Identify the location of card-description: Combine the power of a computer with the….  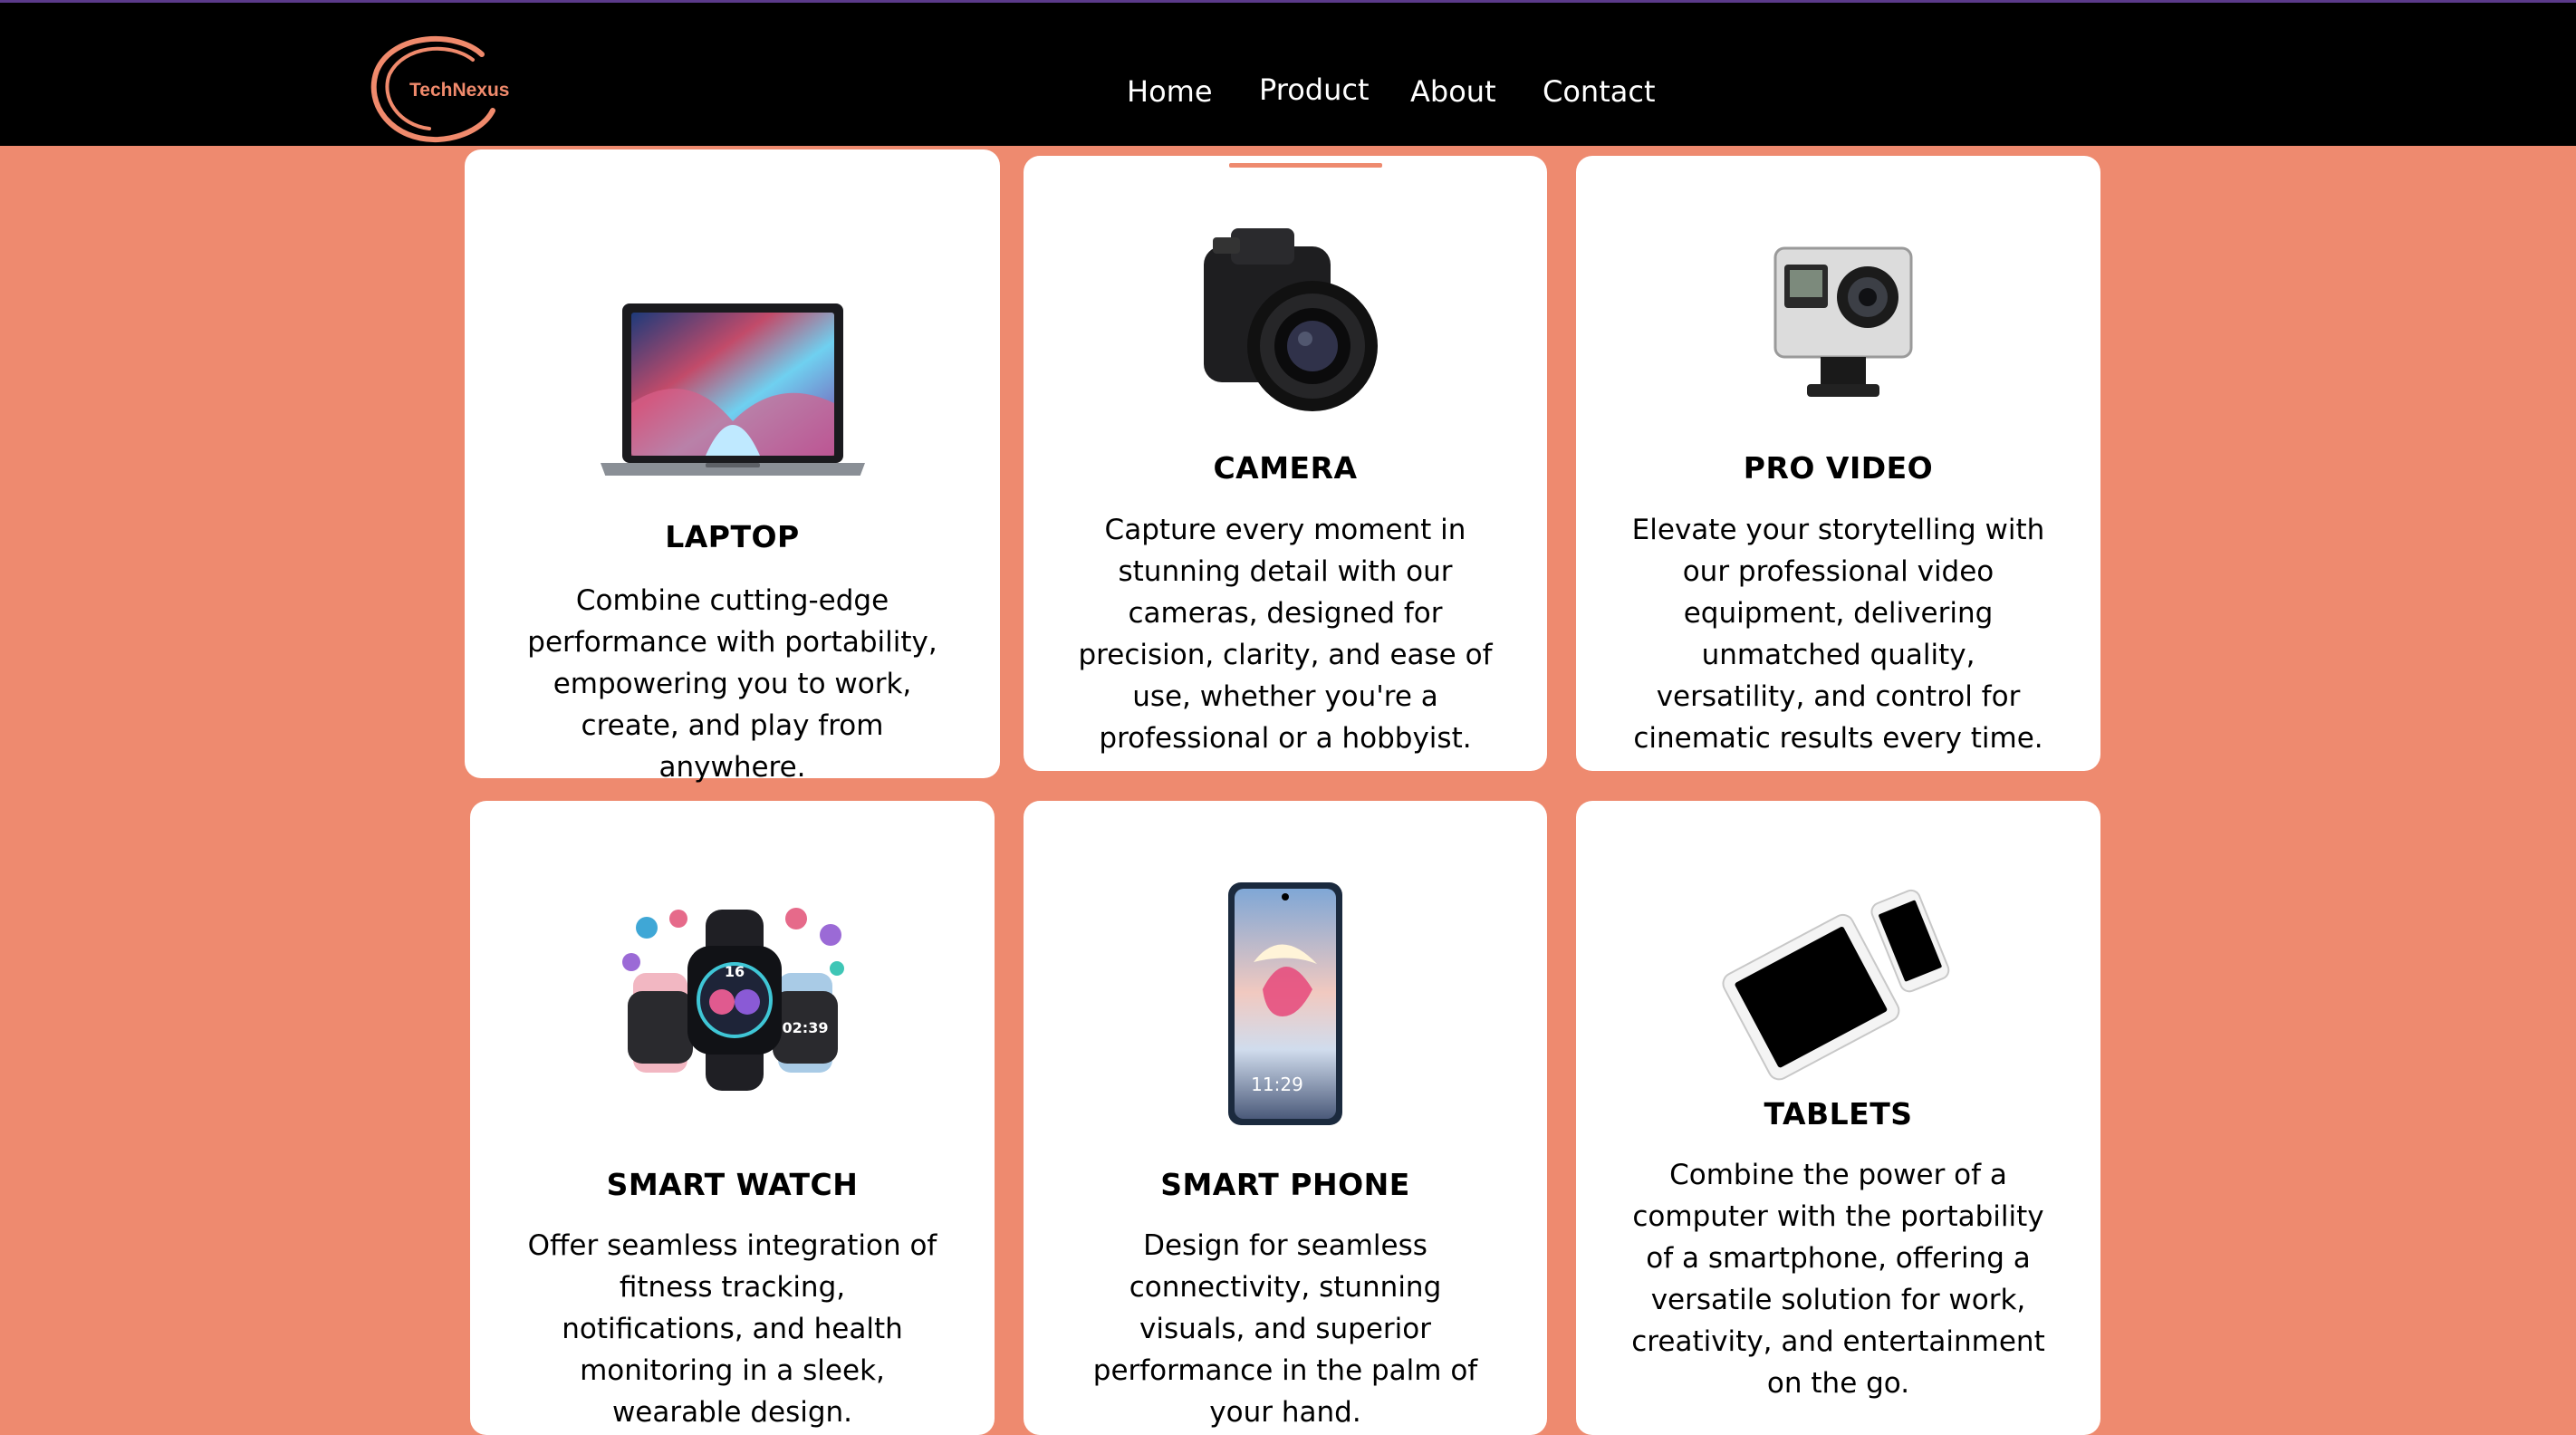
(1838, 1279).